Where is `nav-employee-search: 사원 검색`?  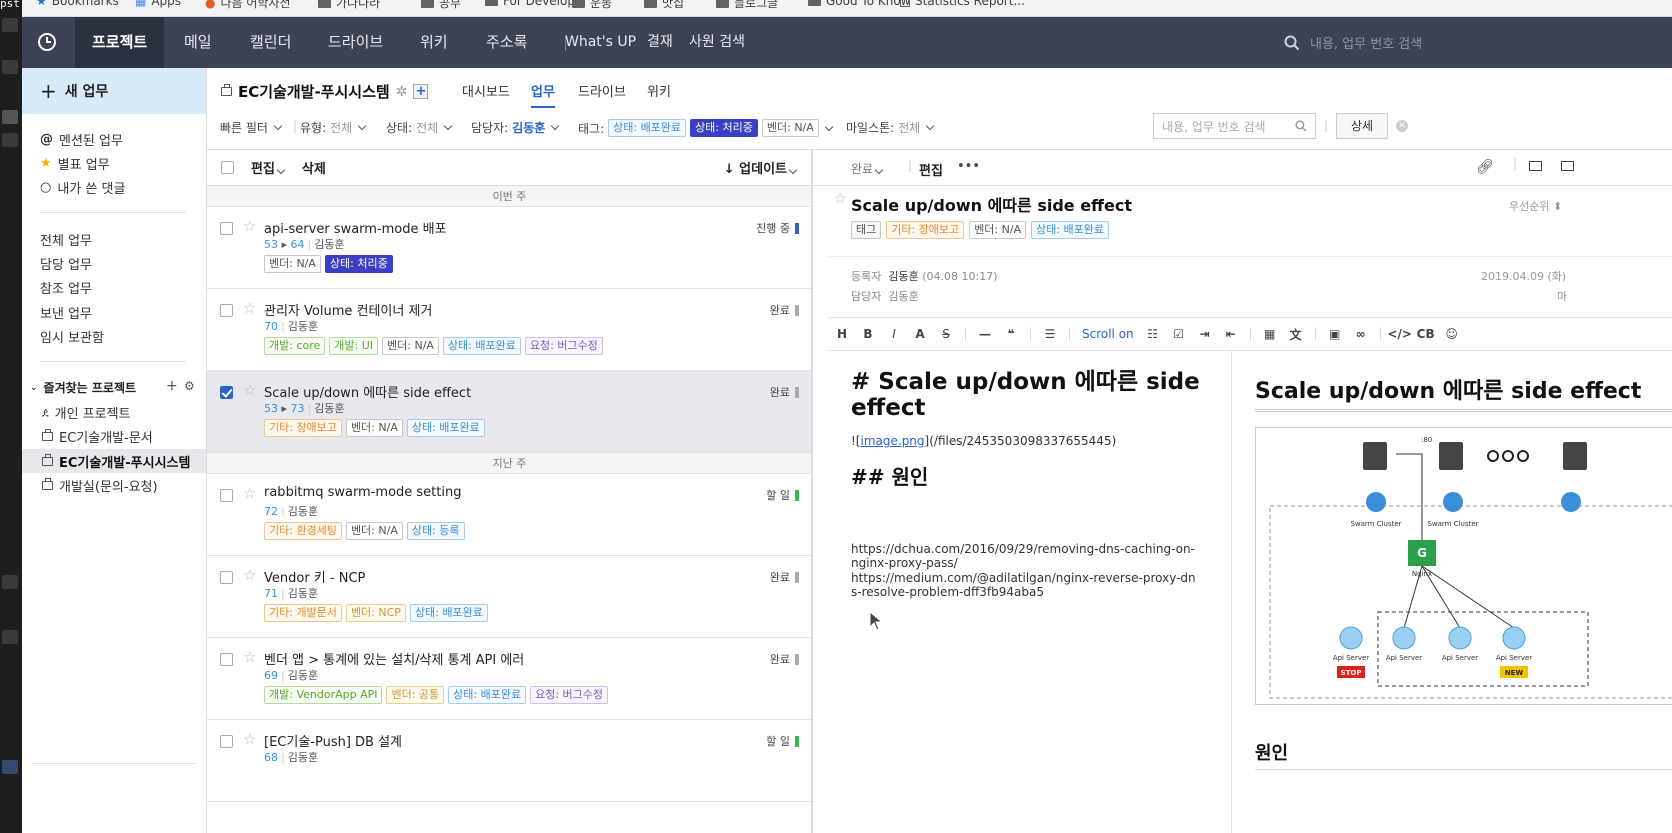 nav-employee-search: 사원 검색 is located at coordinates (717, 42).